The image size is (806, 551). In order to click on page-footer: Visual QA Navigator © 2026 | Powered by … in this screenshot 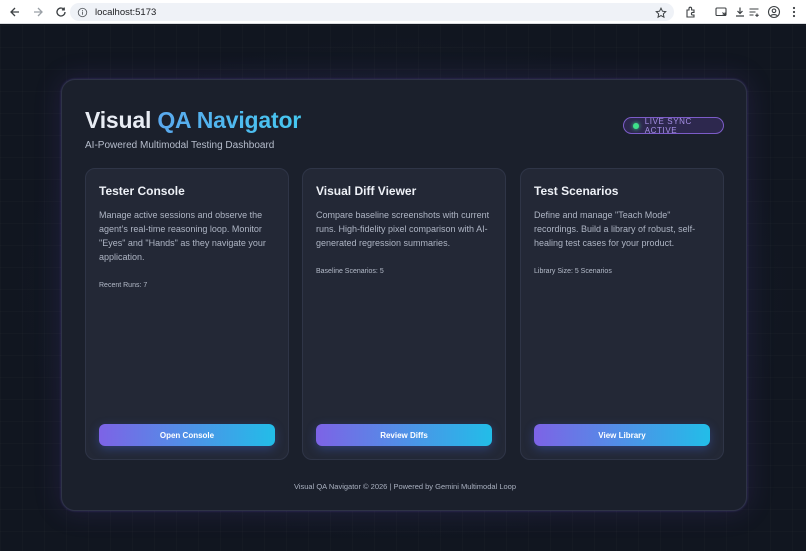, I will do `click(405, 486)`.